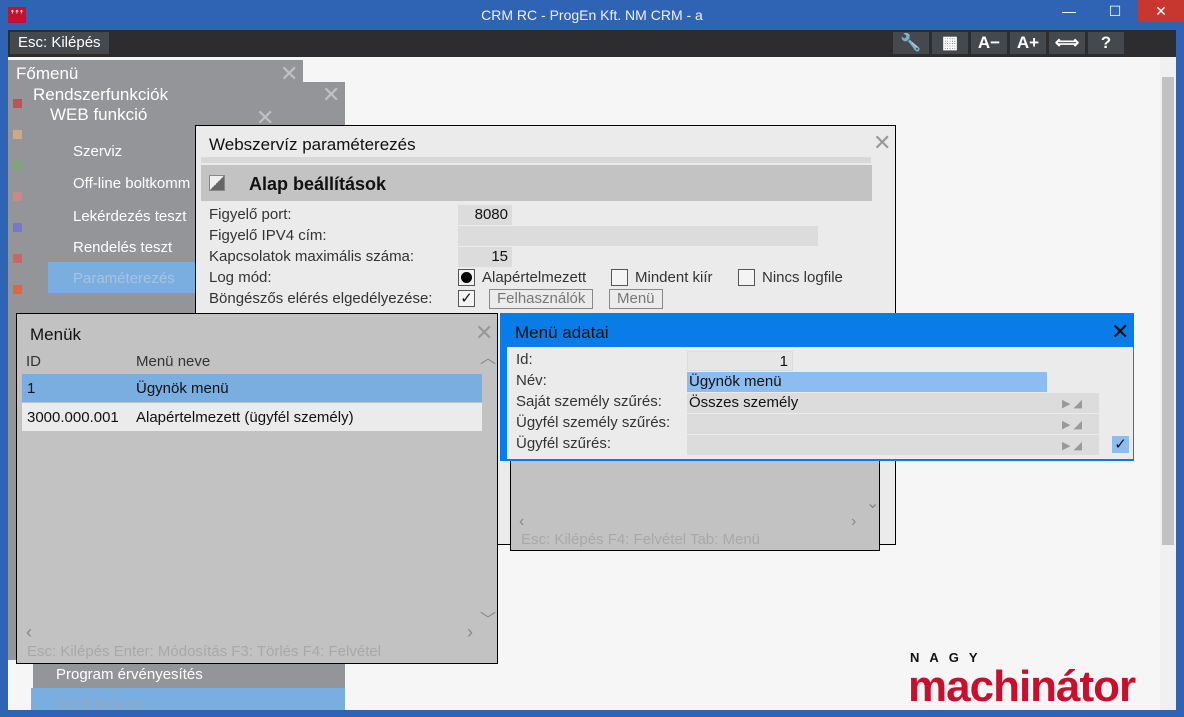  Describe the element at coordinates (564, 443) in the screenshot. I see `client-filter-label: Ügyfél szűrés:` at that location.